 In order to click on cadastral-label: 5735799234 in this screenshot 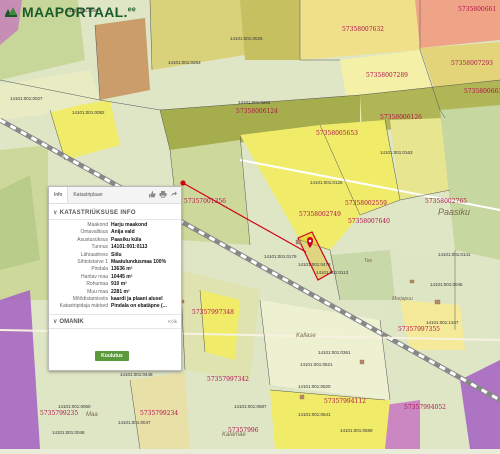, I will do `click(159, 413)`.